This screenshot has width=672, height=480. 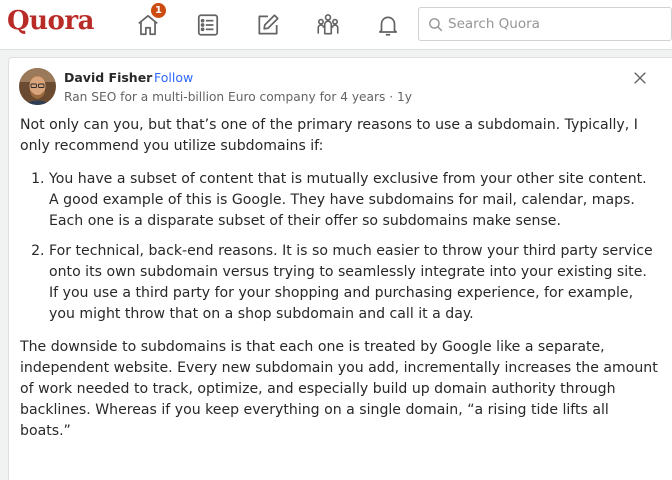 I want to click on close-button, so click(x=640, y=78).